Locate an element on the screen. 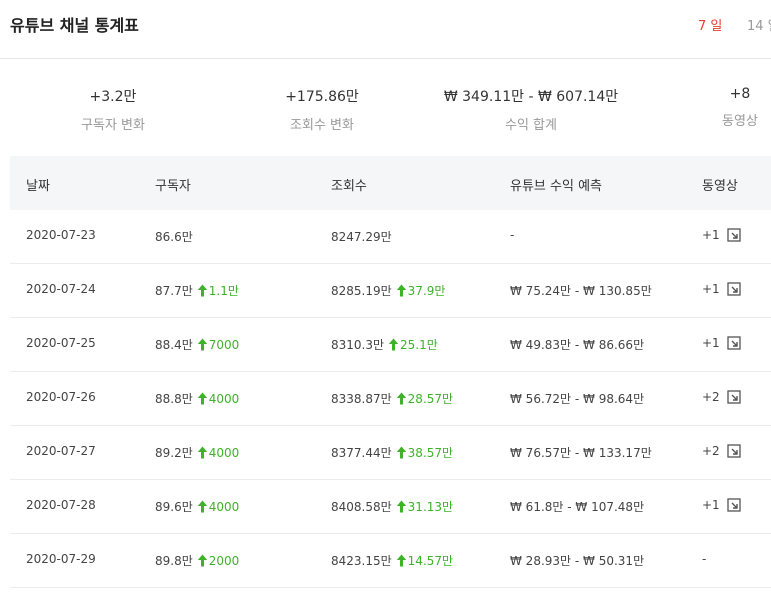 This screenshot has height=596, width=771. subscriber-count: 89.8만 is located at coordinates (174, 561).